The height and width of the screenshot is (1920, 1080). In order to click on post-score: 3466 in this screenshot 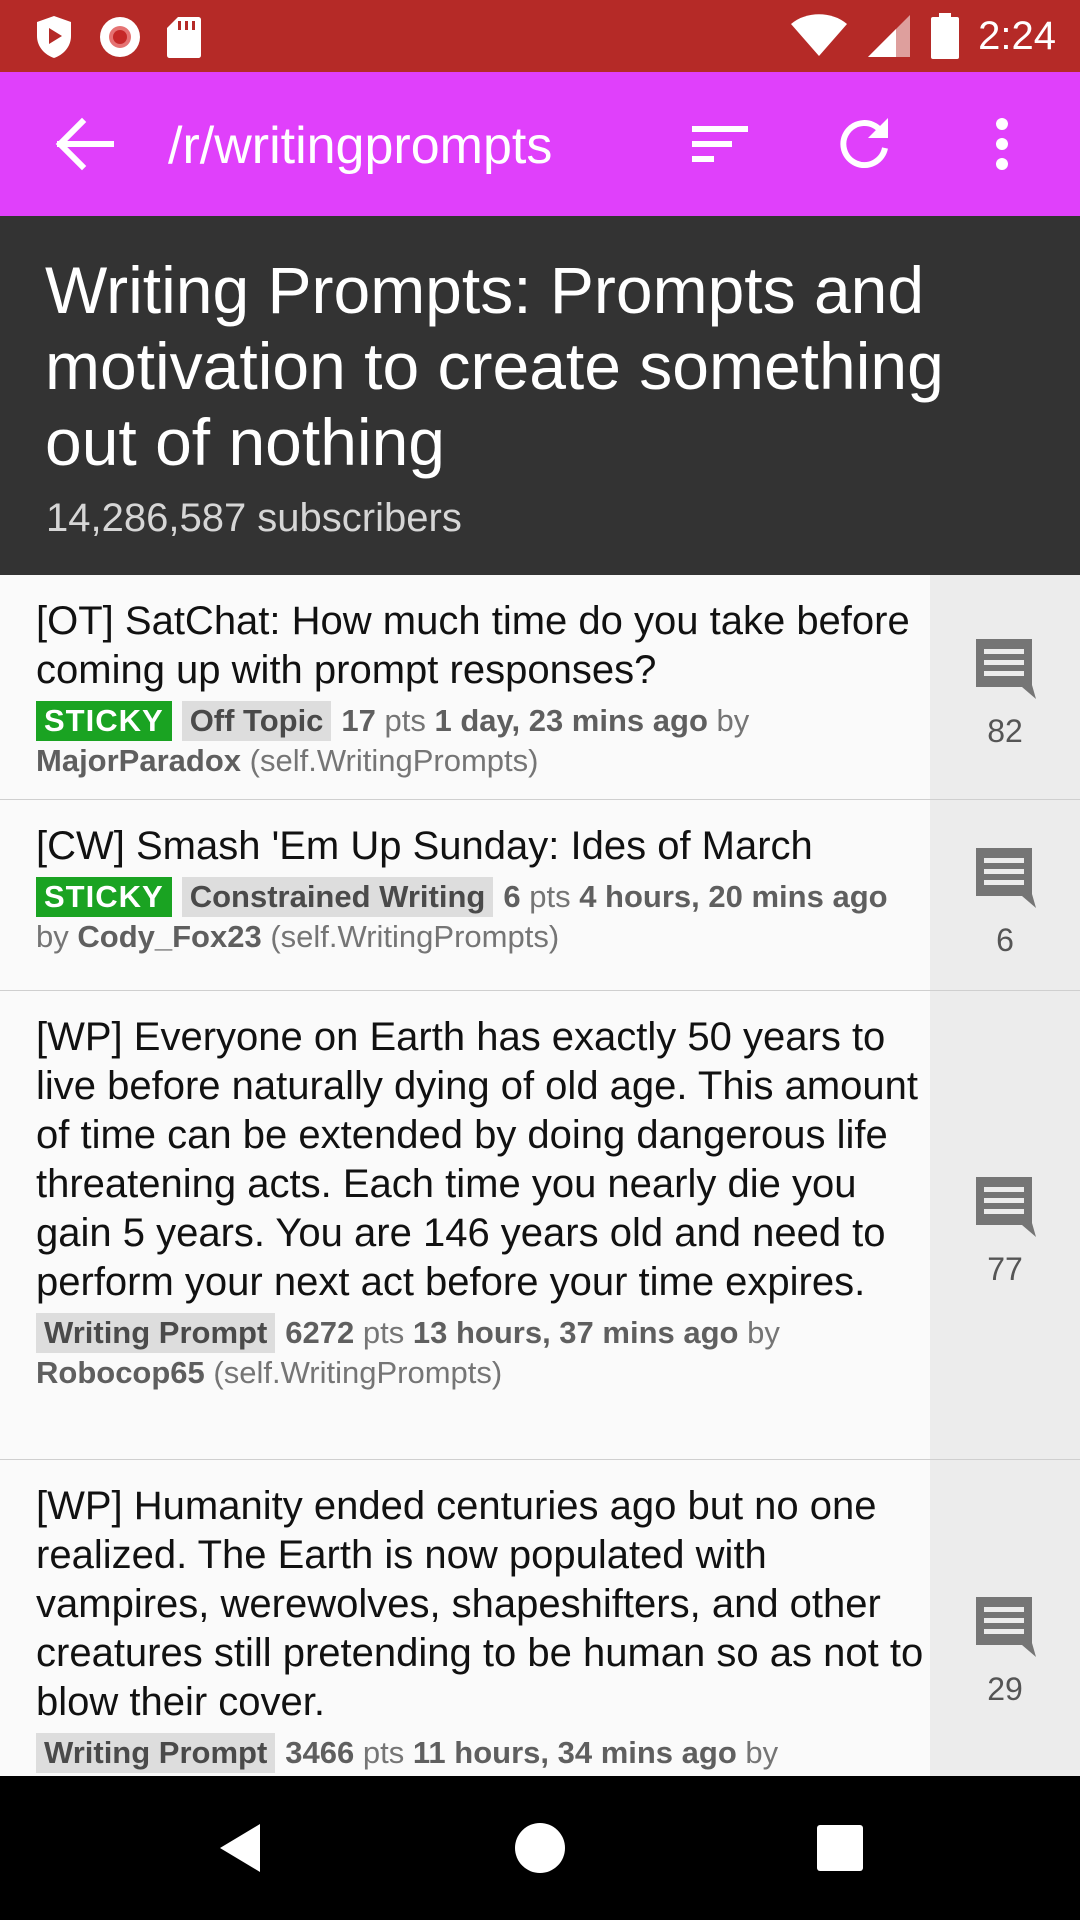, I will do `click(320, 1752)`.